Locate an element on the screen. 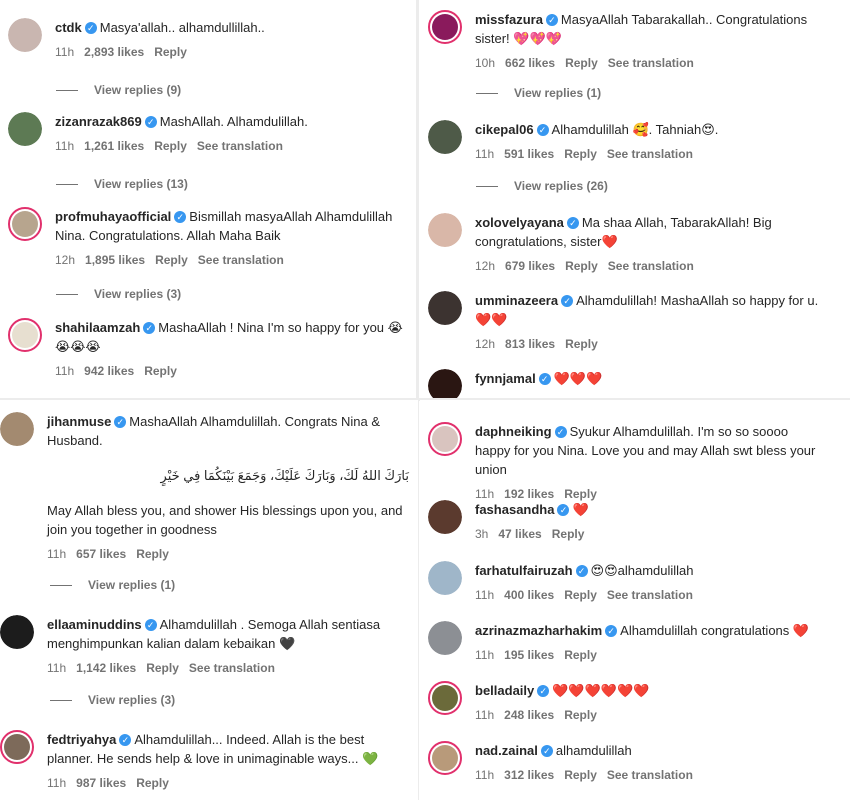 The width and height of the screenshot is (850, 800). comment-text: alhamdulillah is located at coordinates (593, 750).